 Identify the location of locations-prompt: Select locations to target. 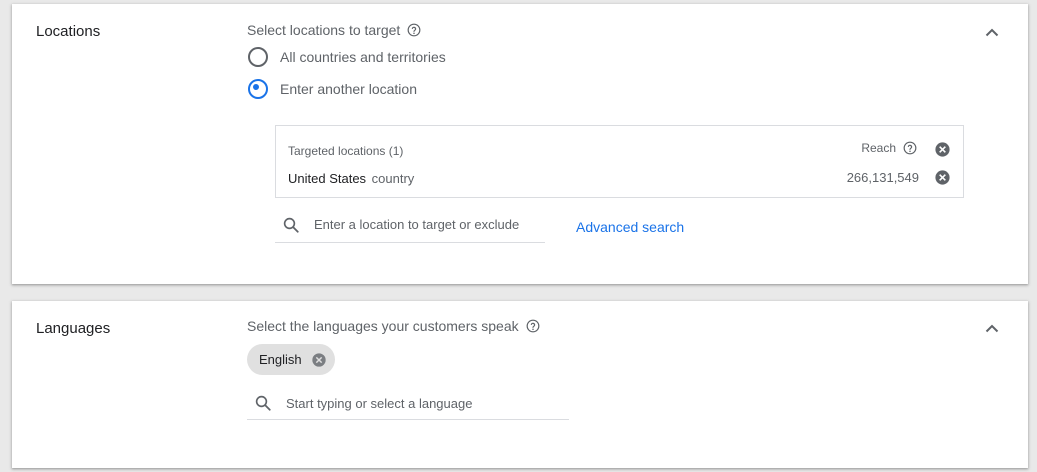
(334, 30).